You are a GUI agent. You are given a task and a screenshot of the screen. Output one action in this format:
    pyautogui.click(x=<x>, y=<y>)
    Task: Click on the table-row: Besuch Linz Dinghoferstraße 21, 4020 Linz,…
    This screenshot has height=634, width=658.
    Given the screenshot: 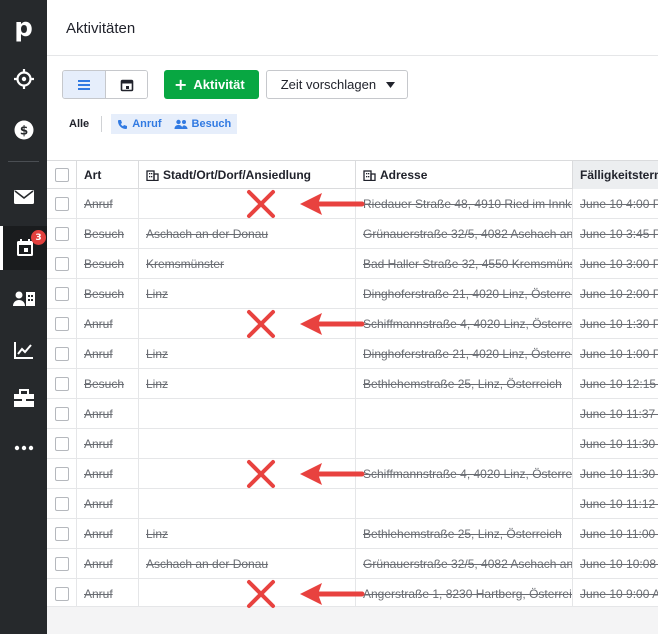 What is the action you would take?
    pyautogui.click(x=352, y=294)
    